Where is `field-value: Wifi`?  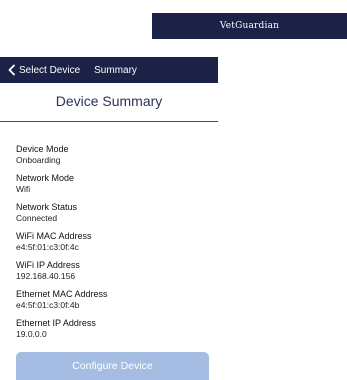 field-value: Wifi is located at coordinates (23, 189).